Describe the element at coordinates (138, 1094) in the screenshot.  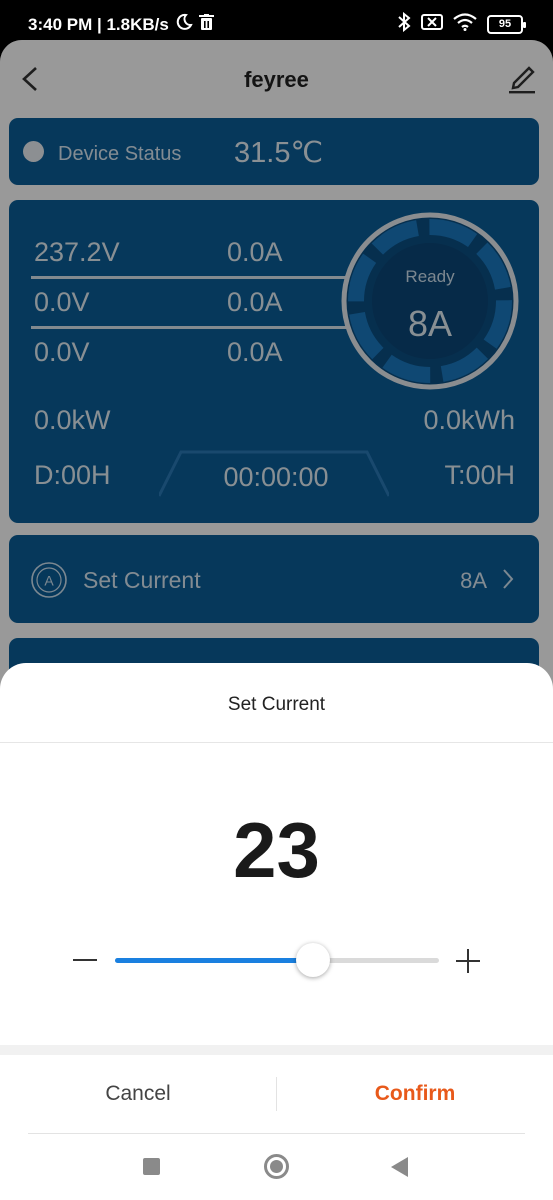
I see `cancel-button: Cancel` at that location.